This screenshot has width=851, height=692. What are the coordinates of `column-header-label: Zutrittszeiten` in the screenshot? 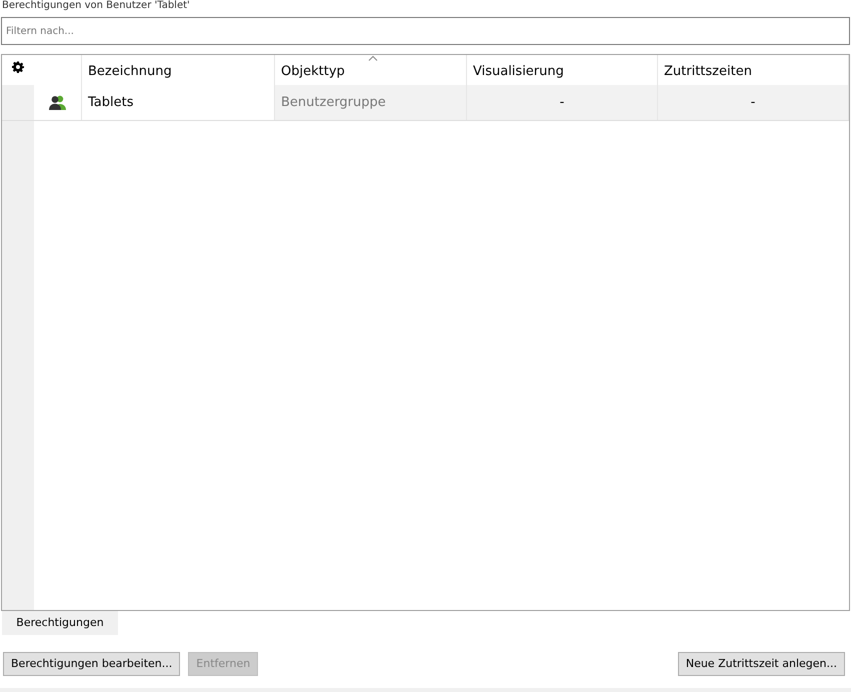 It's located at (708, 71).